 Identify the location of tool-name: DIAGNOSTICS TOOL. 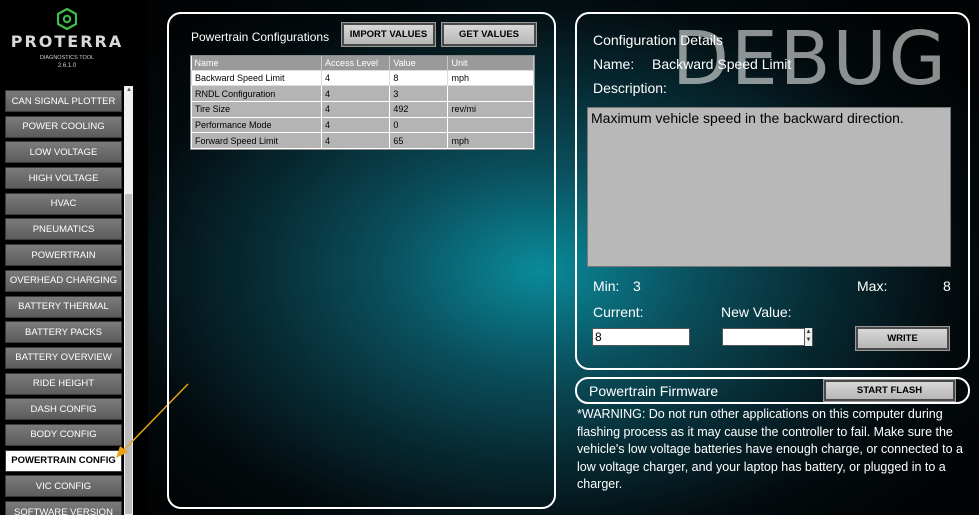
(67, 58).